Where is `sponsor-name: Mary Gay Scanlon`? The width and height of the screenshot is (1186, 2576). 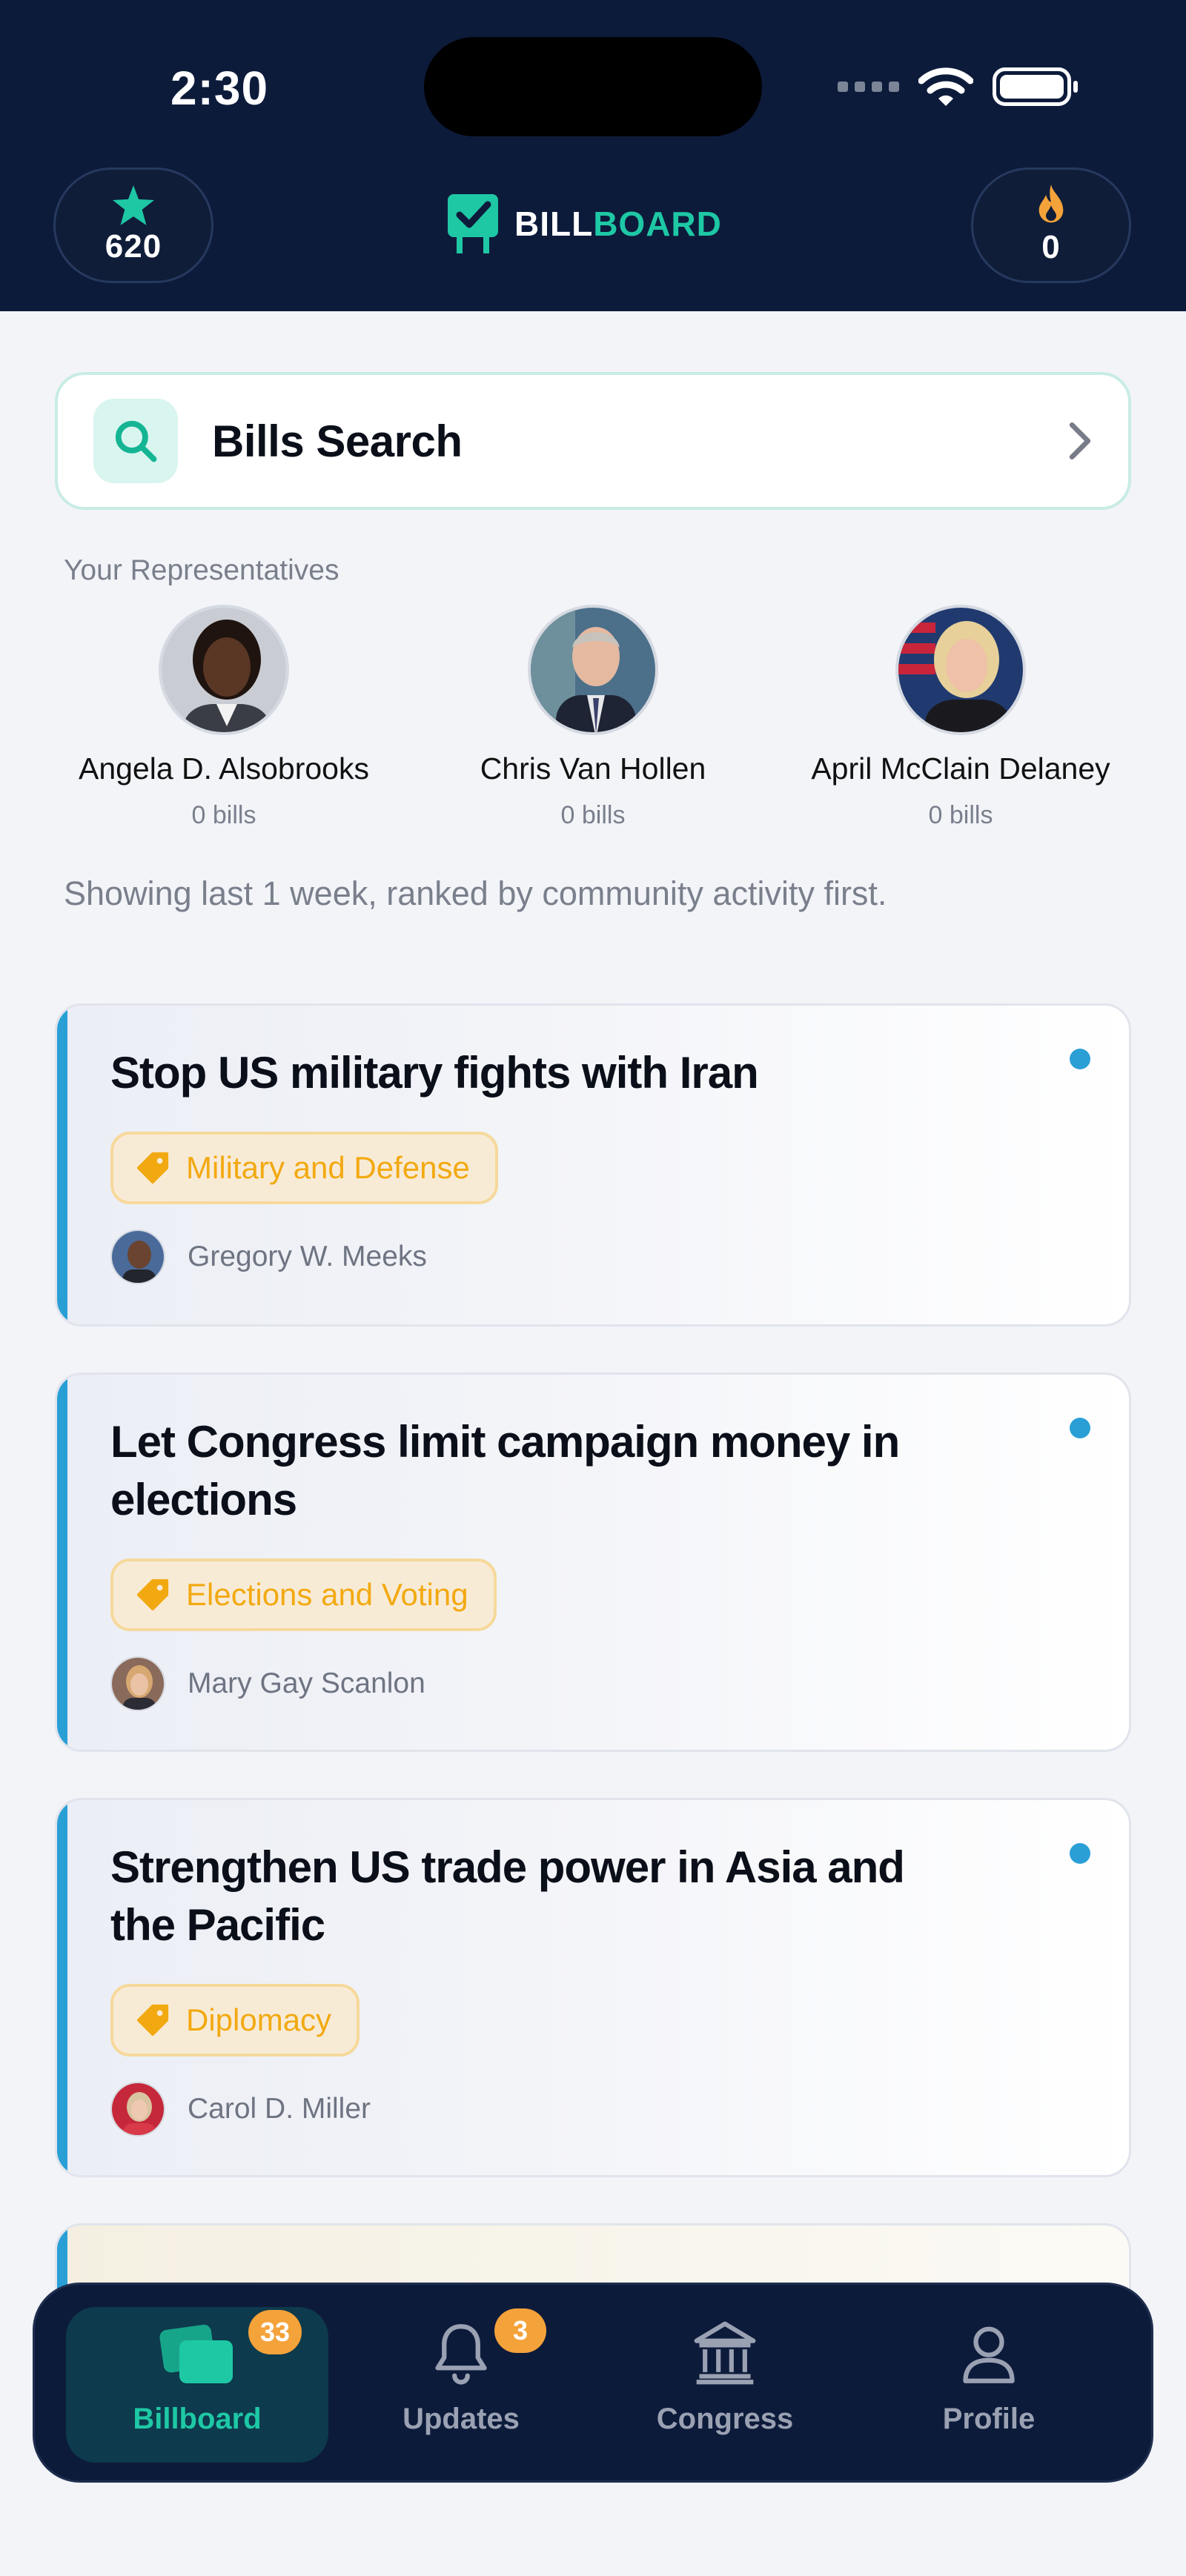
sponsor-name: Mary Gay Scanlon is located at coordinates (306, 1683).